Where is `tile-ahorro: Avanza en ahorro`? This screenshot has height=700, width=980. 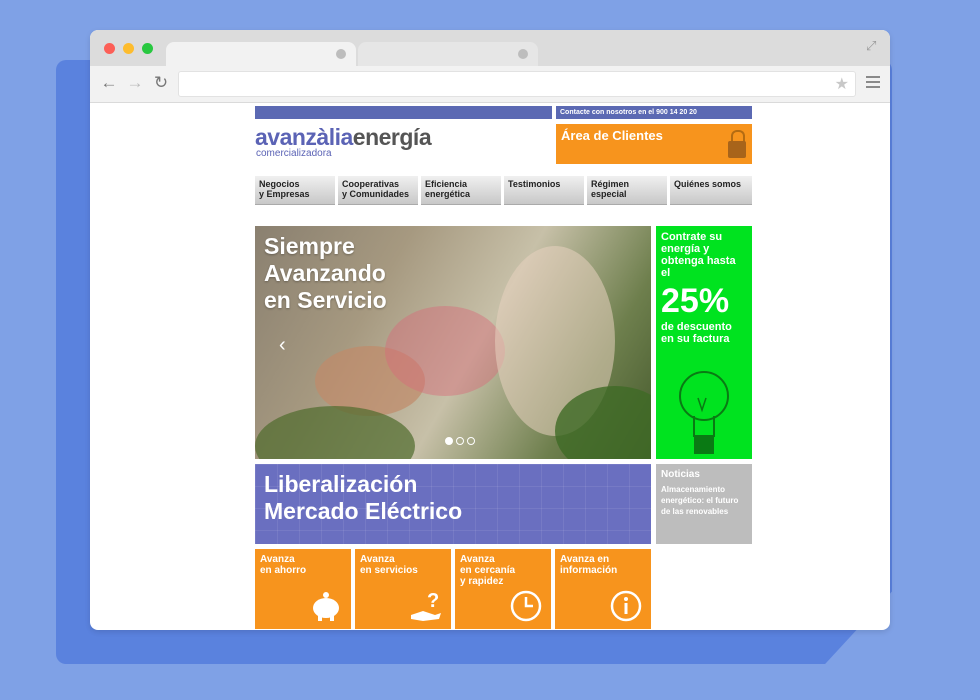
tile-ahorro: Avanza en ahorro is located at coordinates (303, 589).